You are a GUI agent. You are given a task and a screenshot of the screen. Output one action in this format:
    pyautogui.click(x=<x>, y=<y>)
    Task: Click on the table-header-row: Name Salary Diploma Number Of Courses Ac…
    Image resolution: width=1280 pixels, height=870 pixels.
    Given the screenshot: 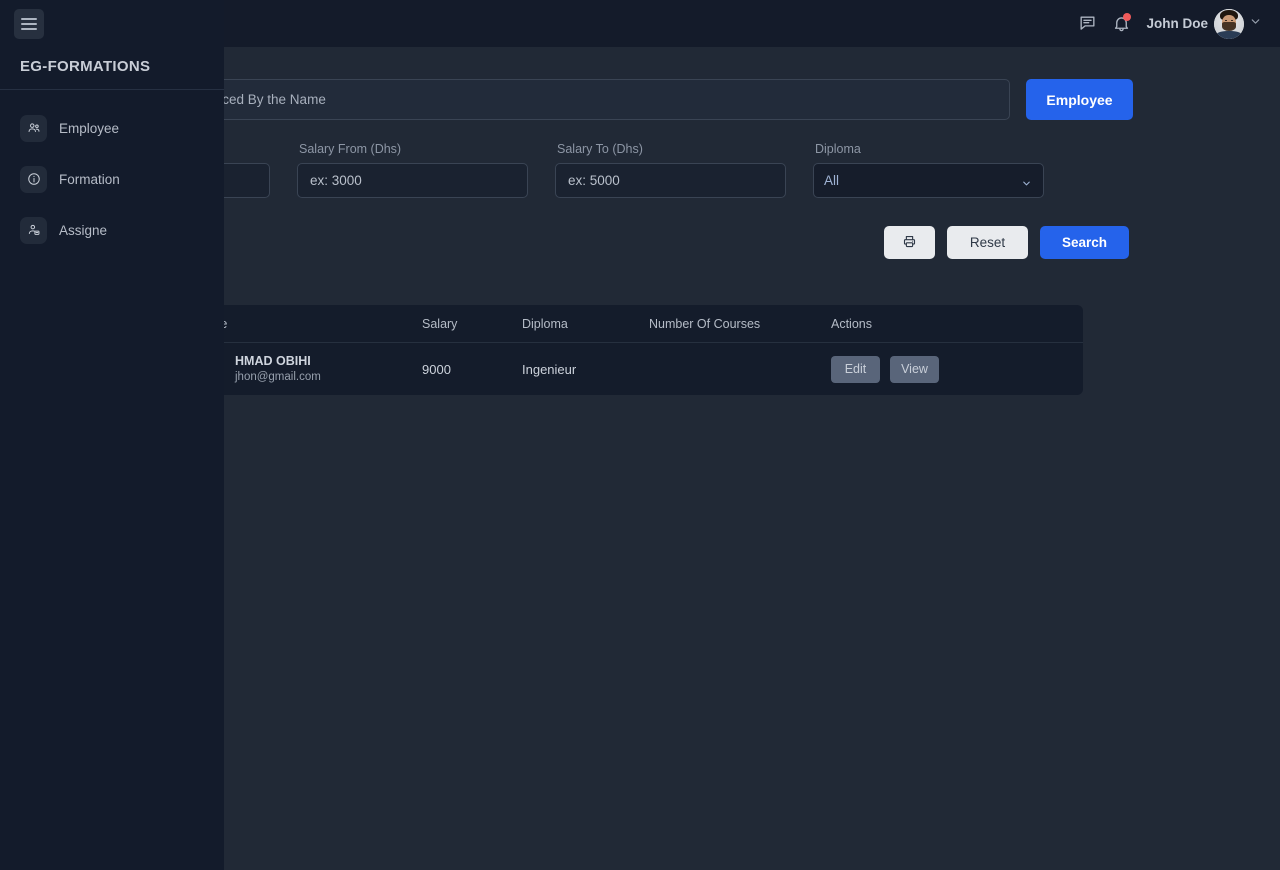 What is the action you would take?
    pyautogui.click(x=627, y=323)
    